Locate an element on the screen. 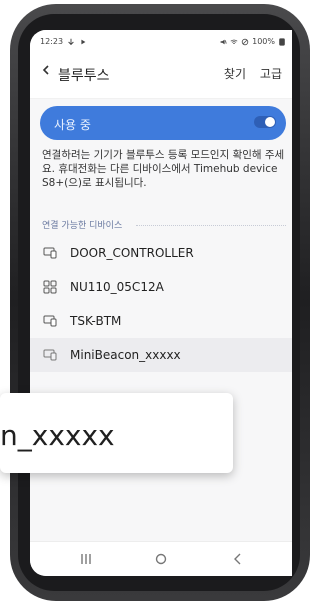 The width and height of the screenshot is (320, 605). available-devices-header: 연결 가능한 디바이스 is located at coordinates (164, 224).